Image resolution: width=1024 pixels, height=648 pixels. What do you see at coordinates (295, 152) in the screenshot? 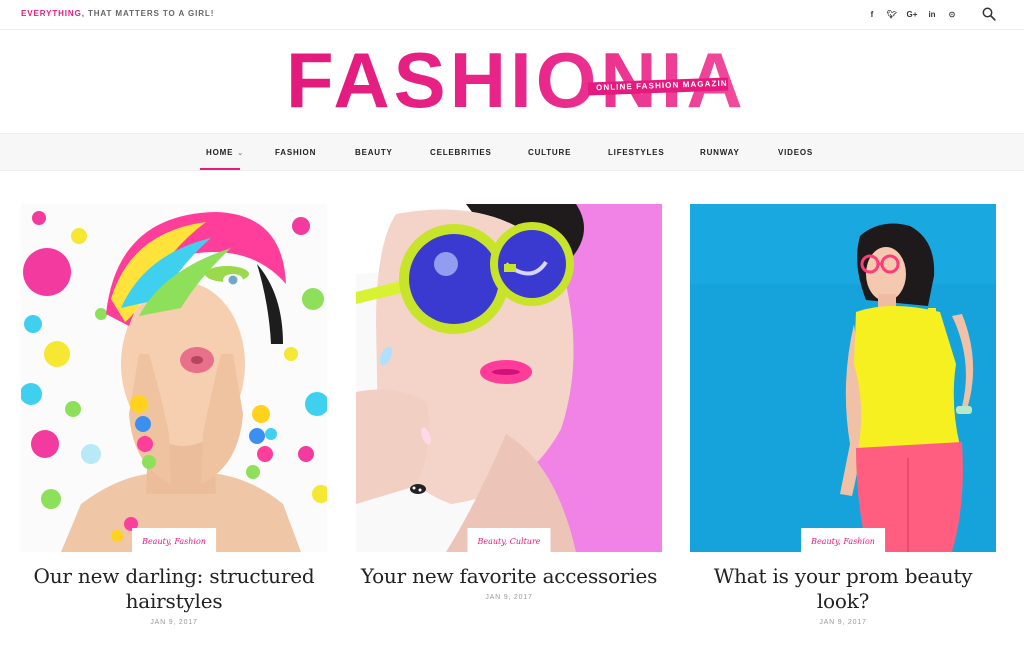
I see `nav-item-fashion: FASHION` at bounding box center [295, 152].